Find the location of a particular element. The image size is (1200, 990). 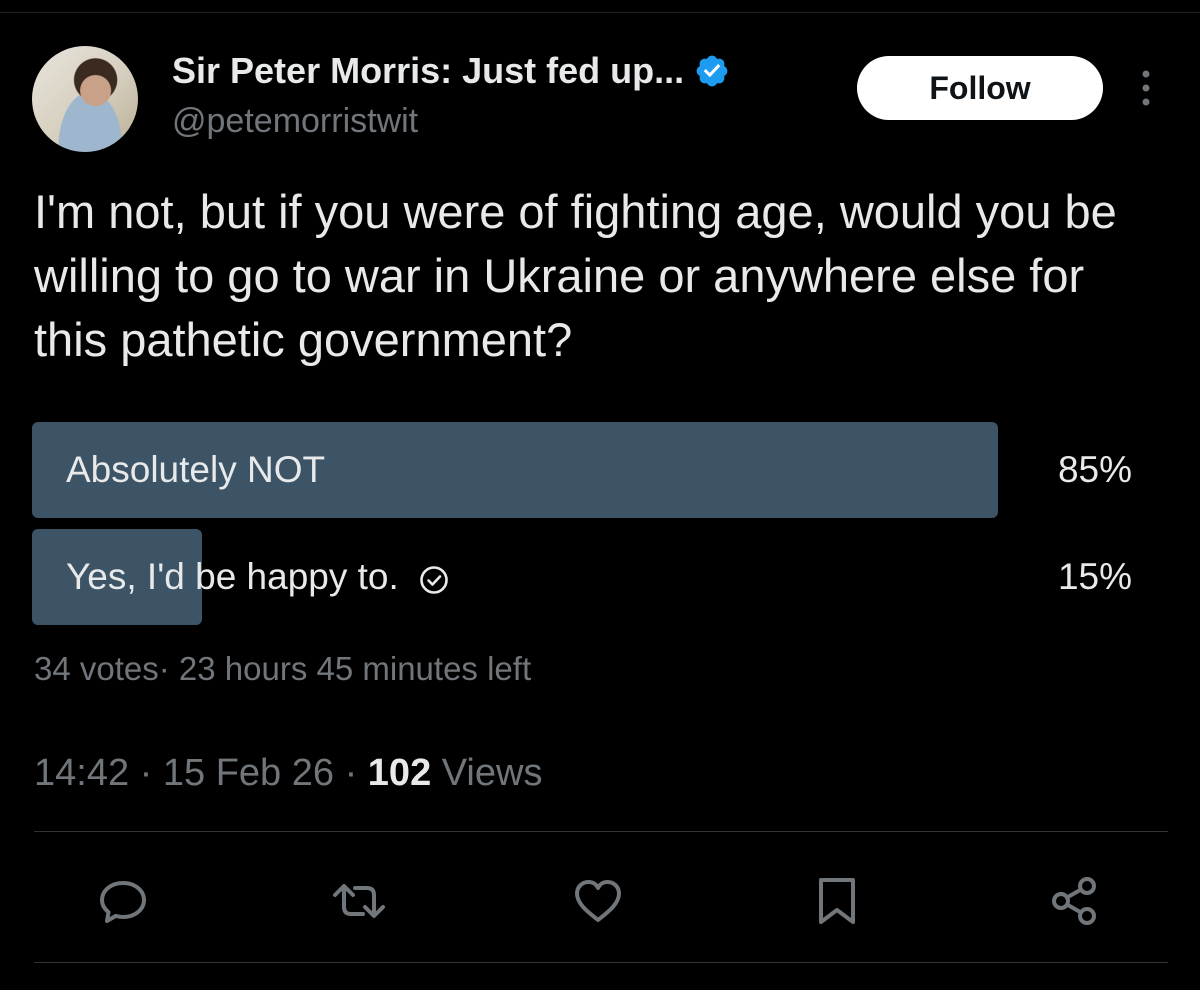

like-icon is located at coordinates (598, 901).